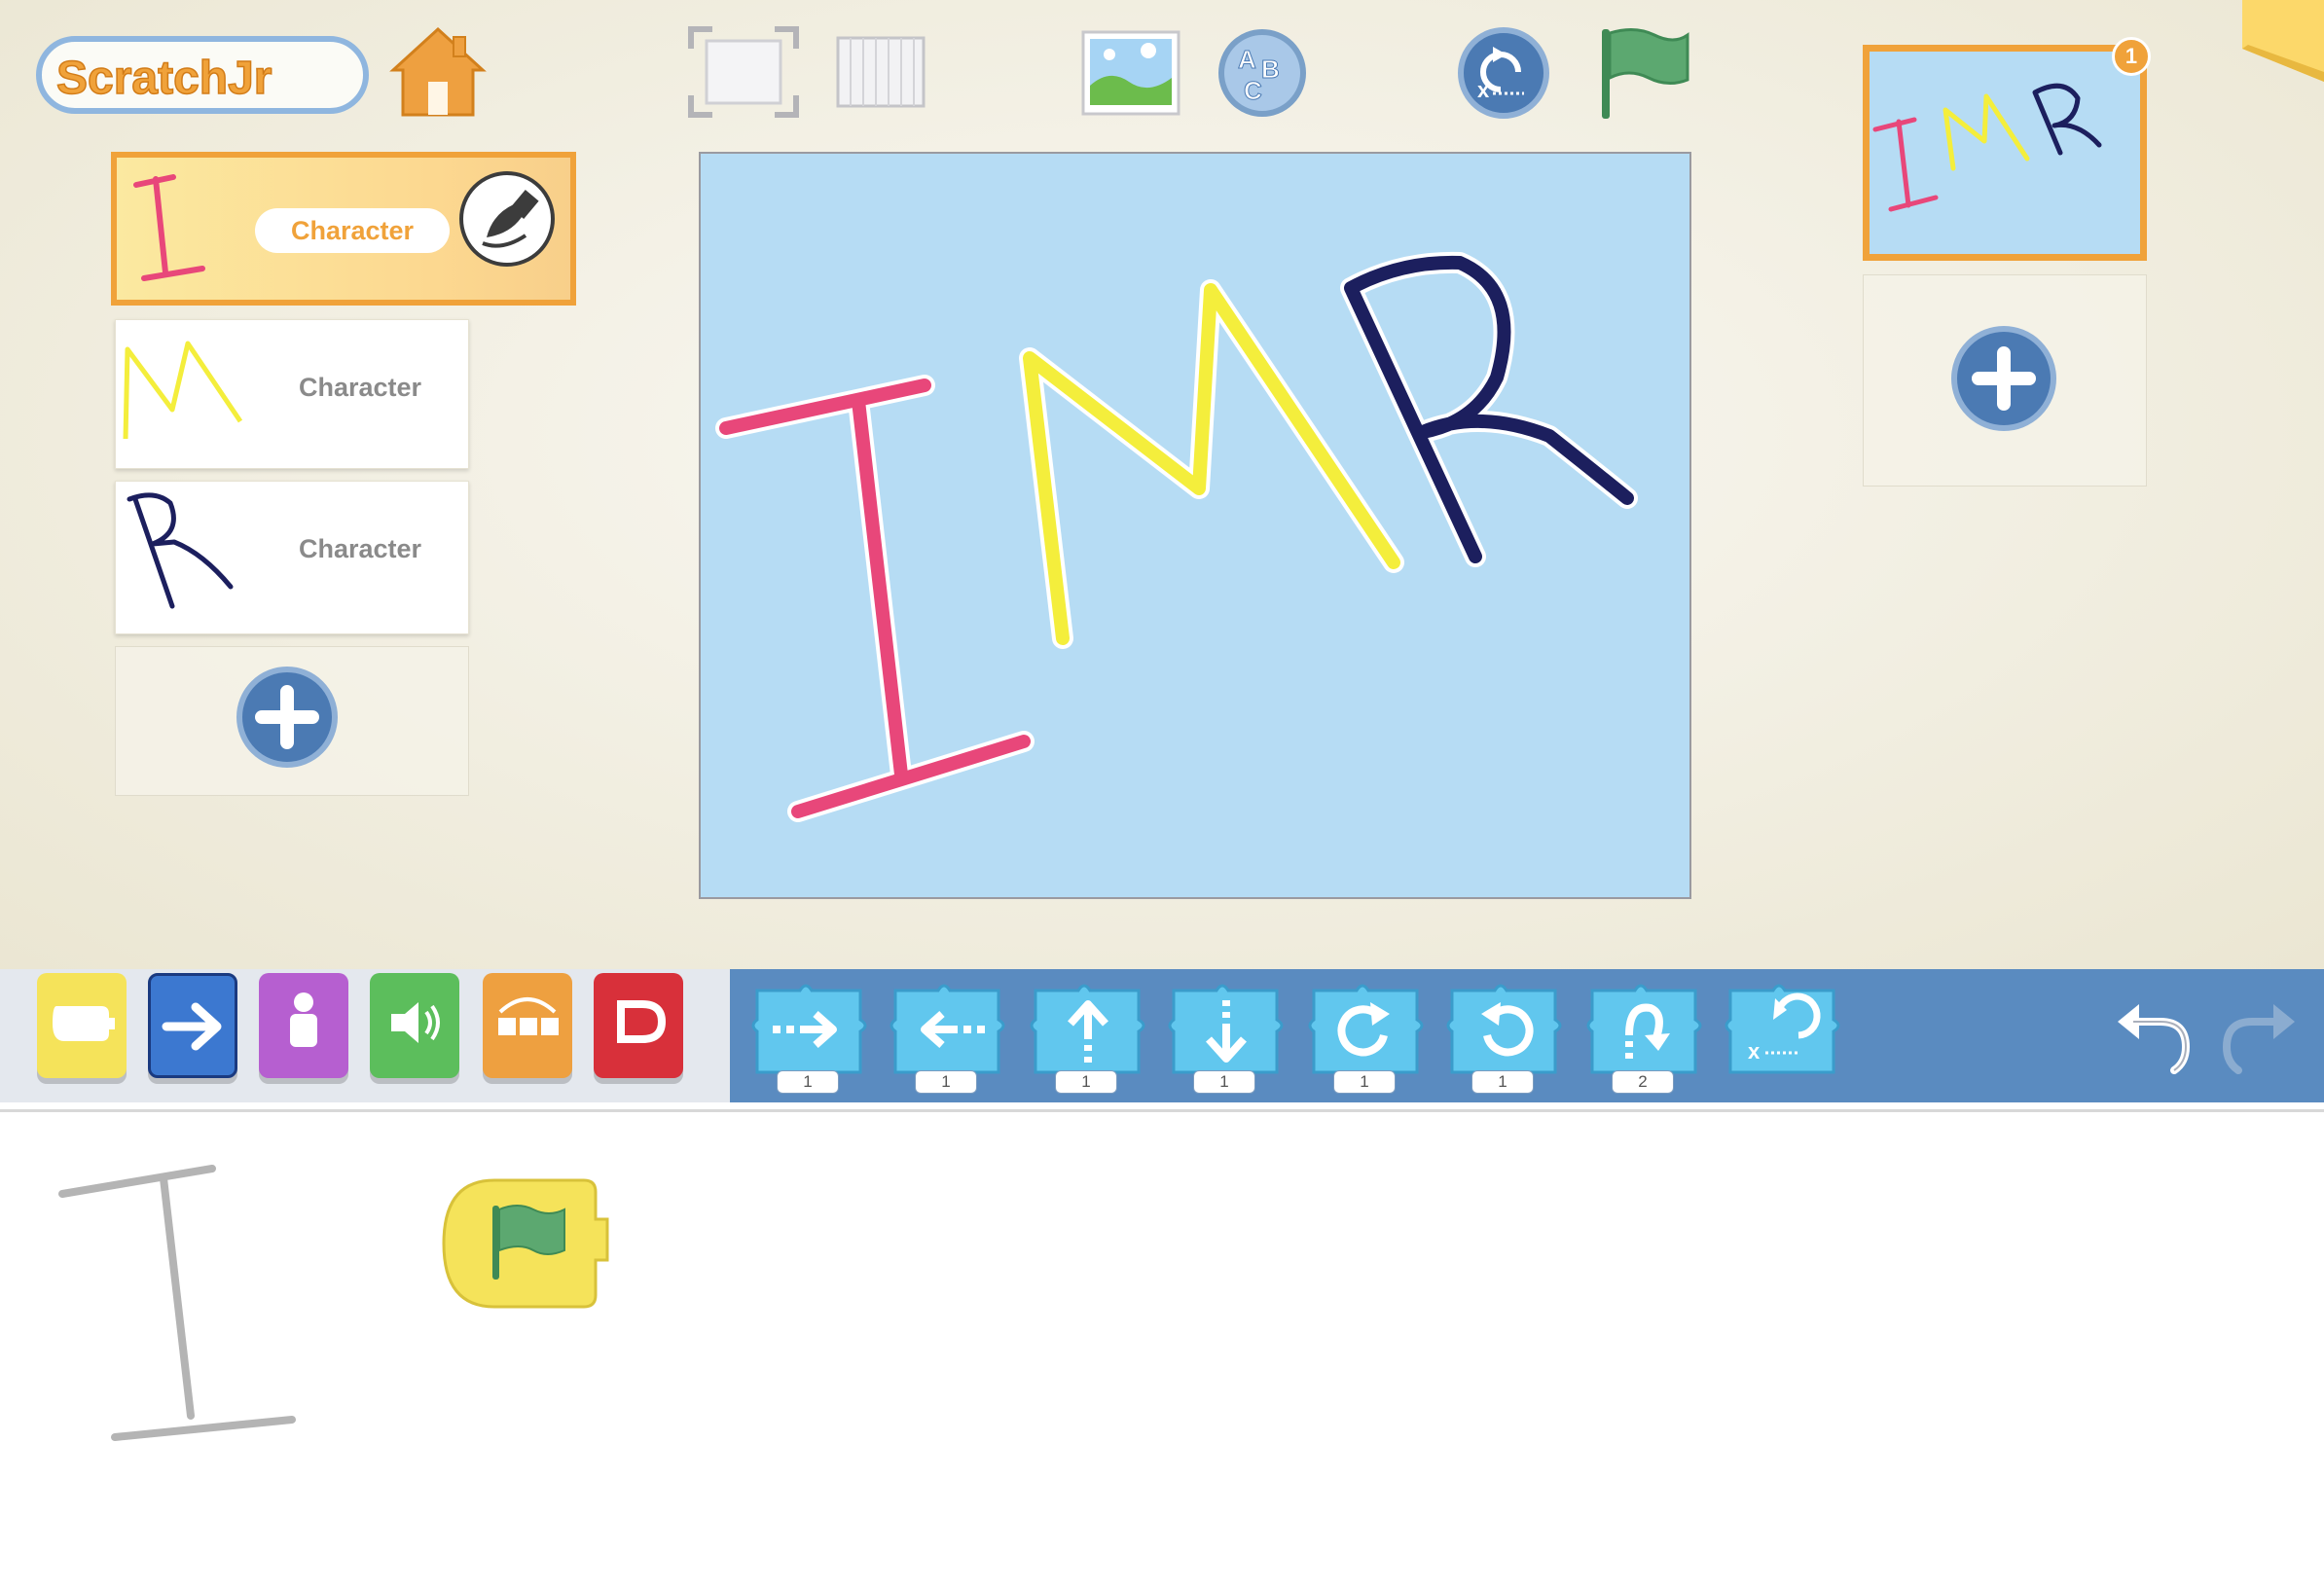 The width and height of the screenshot is (2324, 1587). Describe the element at coordinates (164, 78) in the screenshot. I see `svg-text: ScratchJr` at that location.